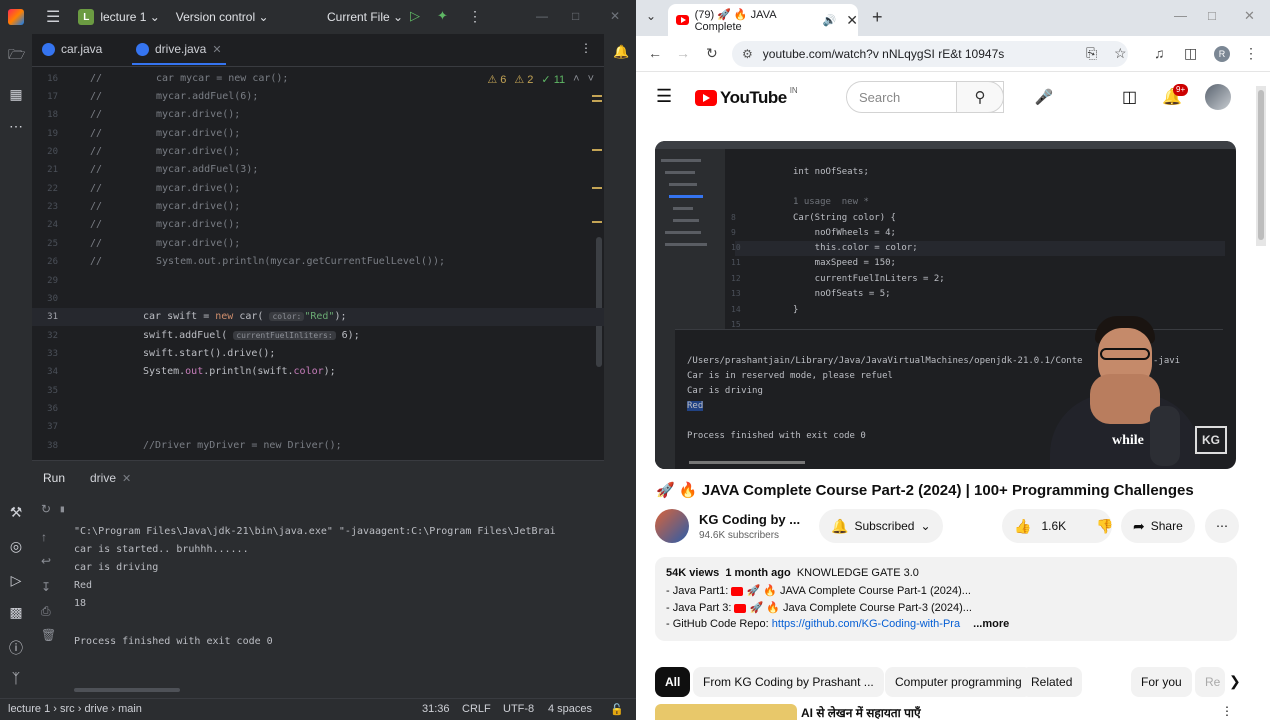 The height and width of the screenshot is (720, 1270). What do you see at coordinates (130, 709) in the screenshot?
I see `breadcrumb-method: main` at bounding box center [130, 709].